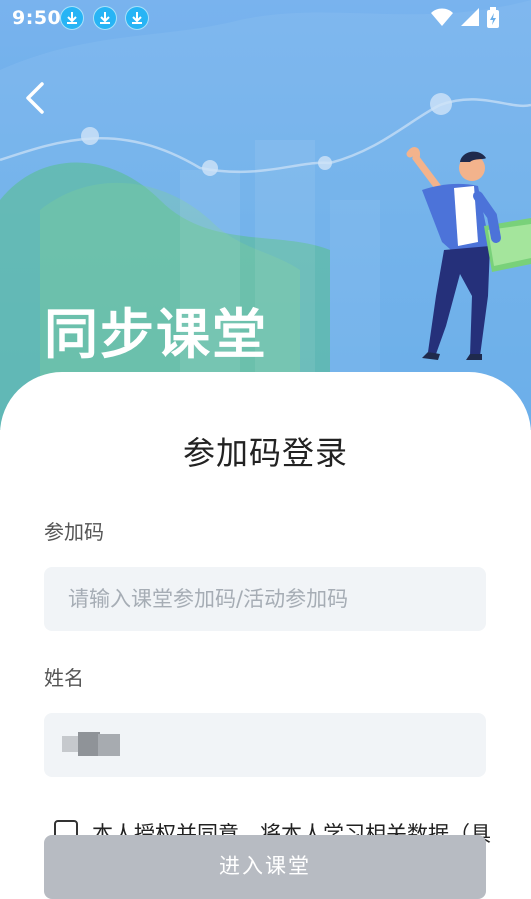 This screenshot has width=531, height=899. I want to click on app-title: 同步课堂, so click(156, 334).